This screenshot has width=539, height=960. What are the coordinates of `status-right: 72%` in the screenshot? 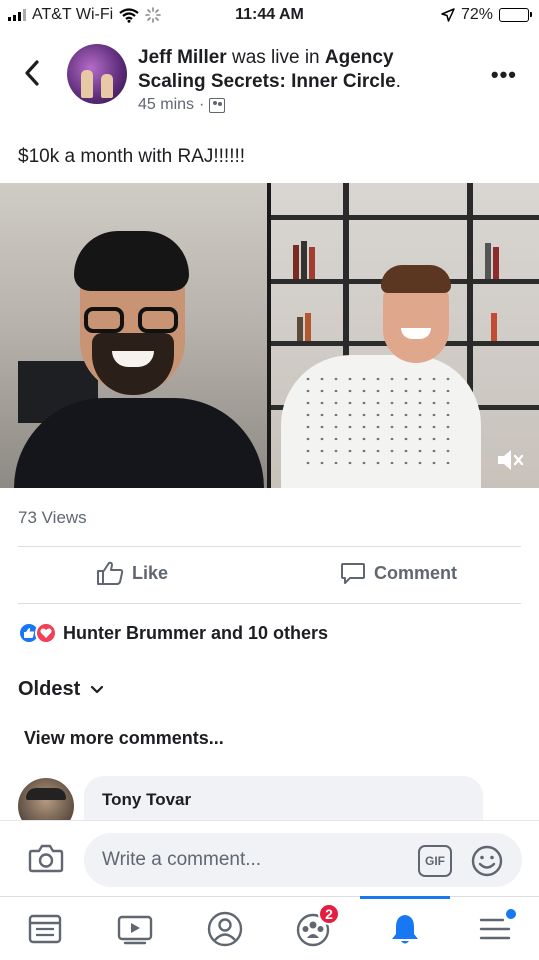 It's located at (486, 15).